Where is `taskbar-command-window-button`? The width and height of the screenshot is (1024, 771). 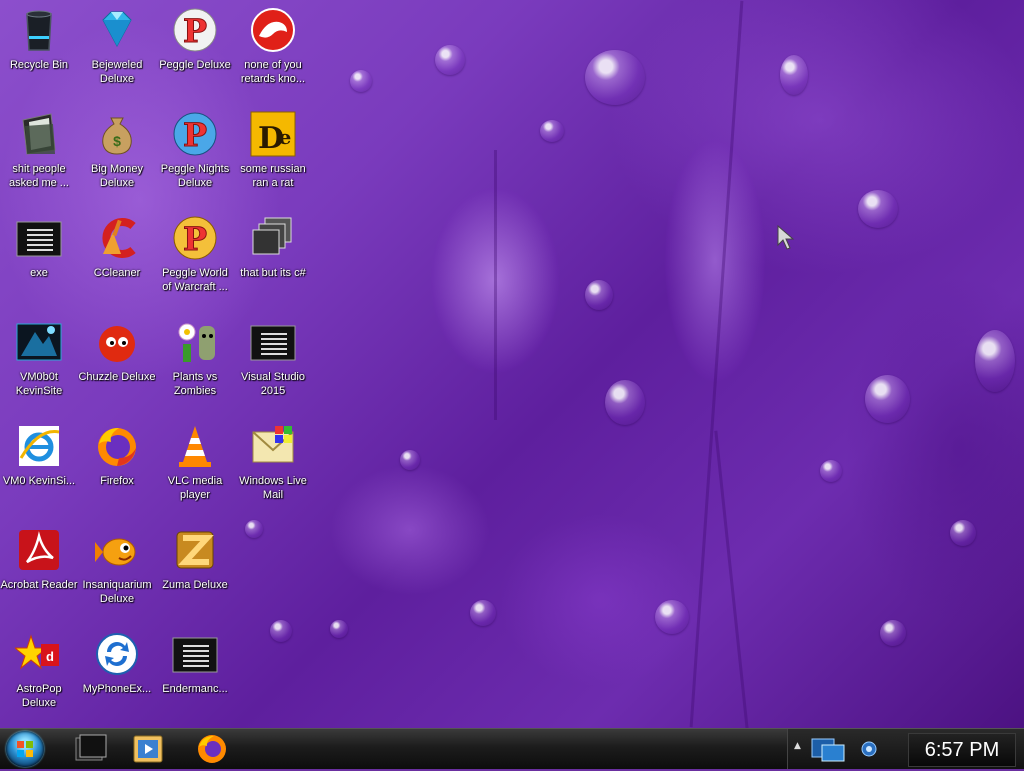 taskbar-command-window-button is located at coordinates (90, 749).